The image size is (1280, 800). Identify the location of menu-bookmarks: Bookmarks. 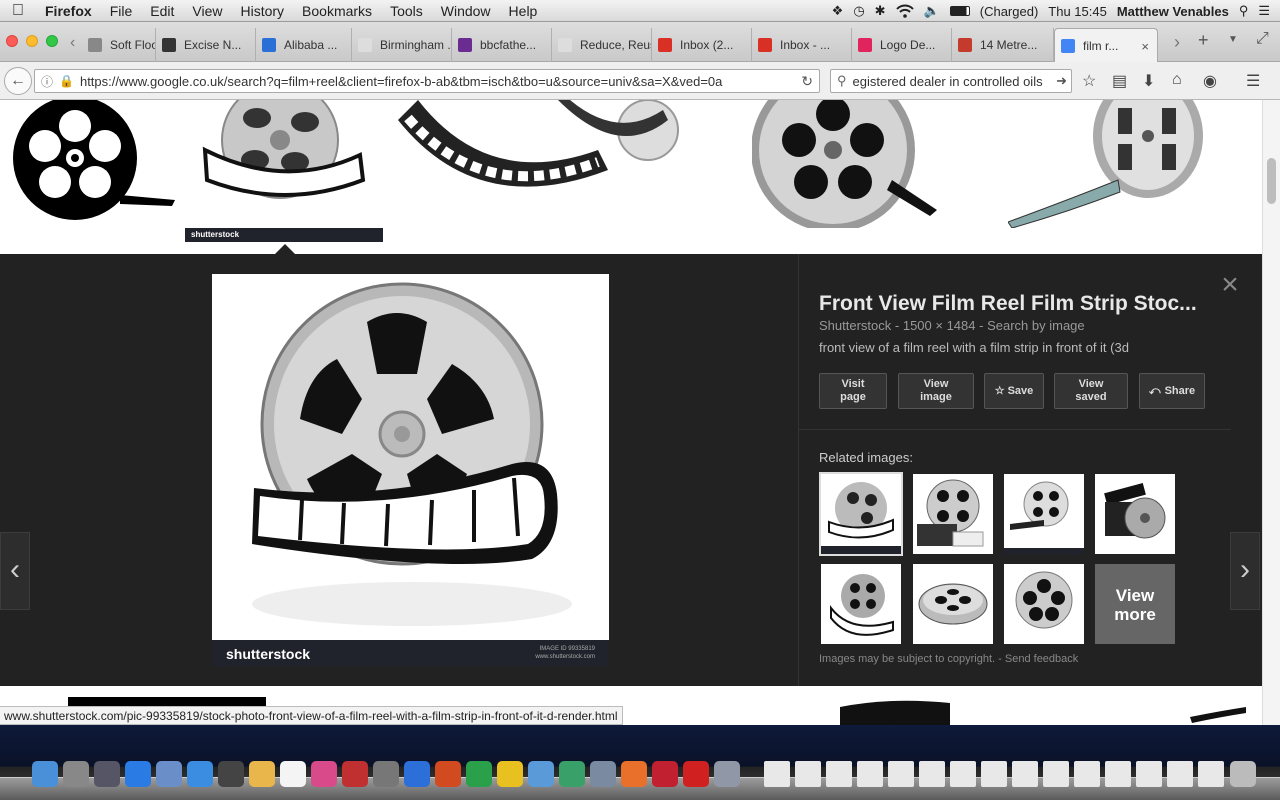
(337, 11).